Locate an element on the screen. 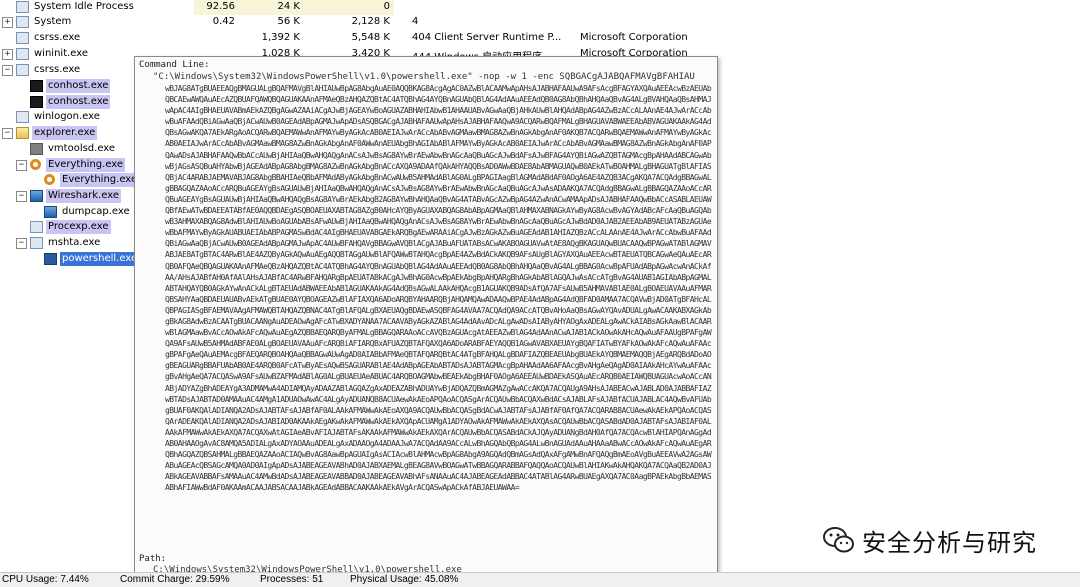  working-set: 5,548 K is located at coordinates (370, 37).